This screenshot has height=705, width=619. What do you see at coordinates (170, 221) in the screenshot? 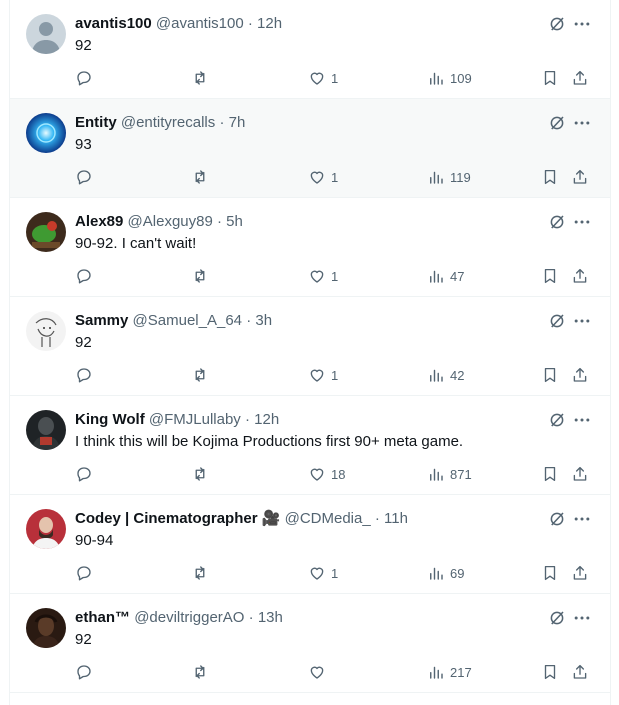
I see `user-handle: @Alexguy89` at bounding box center [170, 221].